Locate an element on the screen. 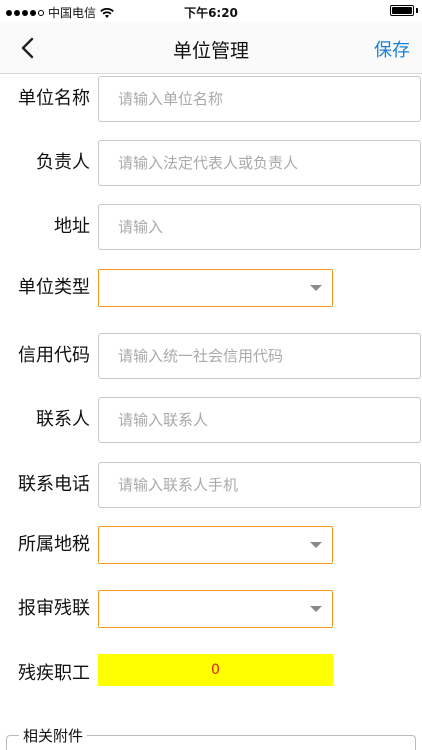  attachments-legend: 相关附件 is located at coordinates (53, 735).